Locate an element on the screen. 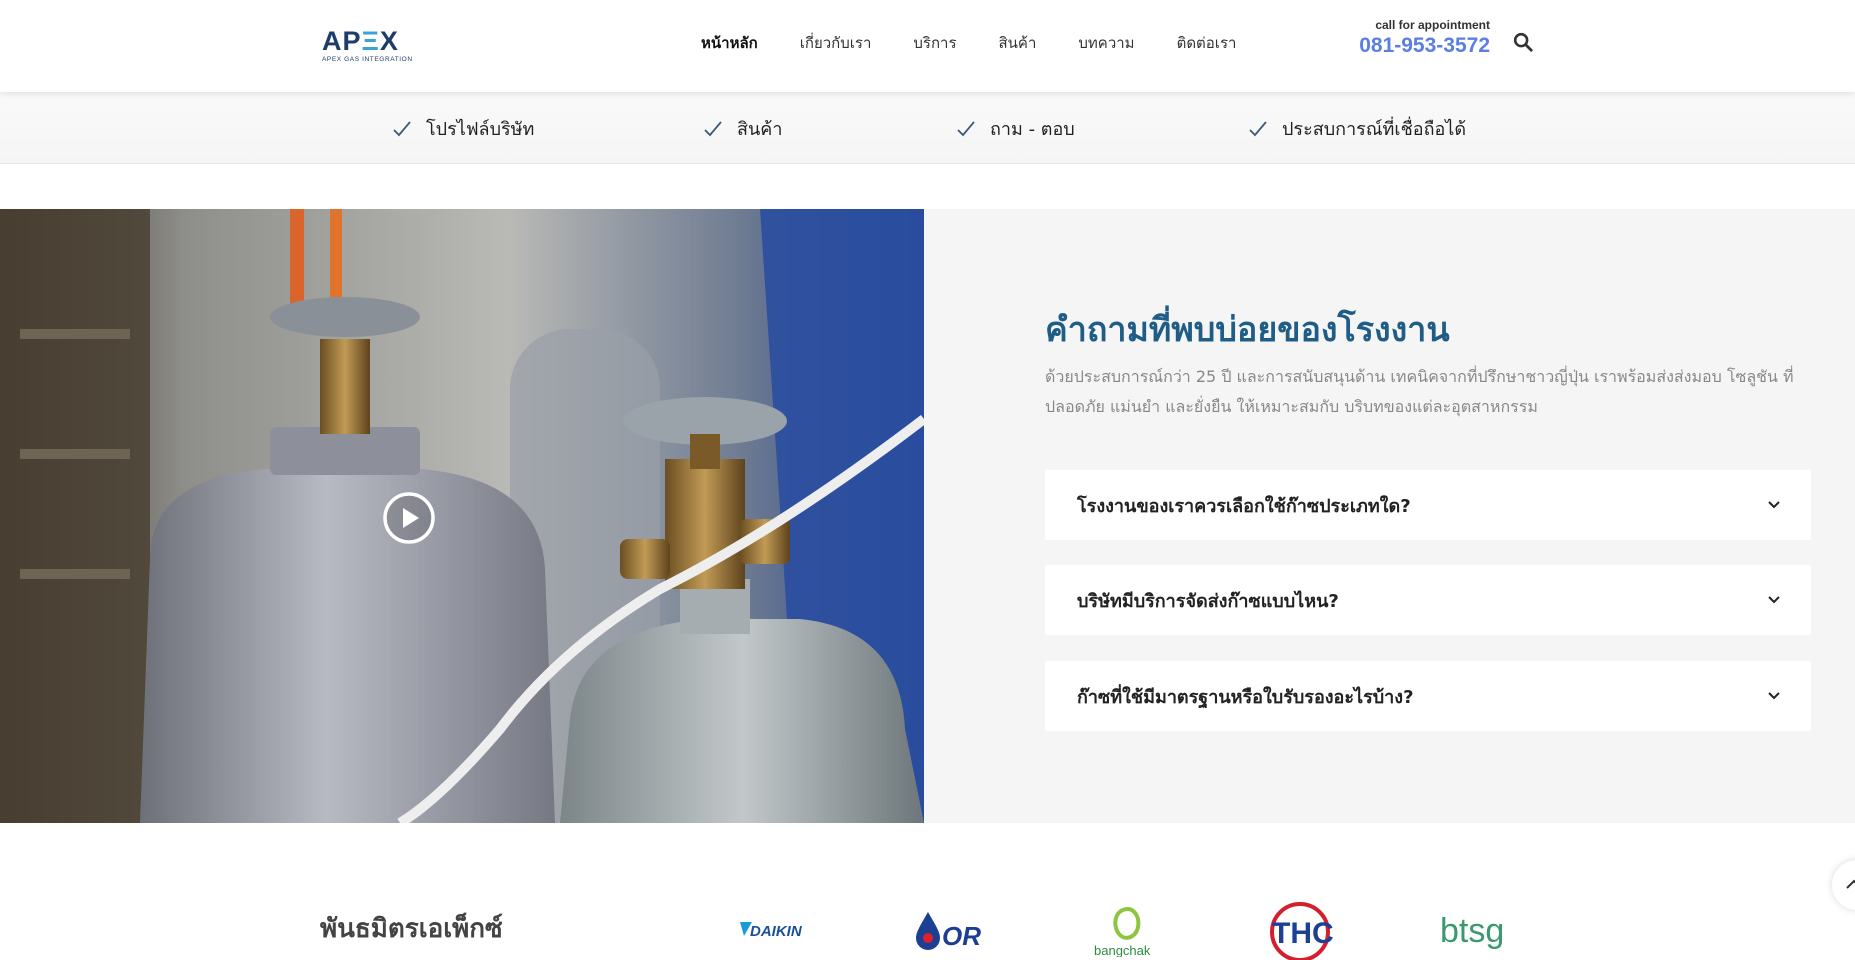 The width and height of the screenshot is (1855, 960). partner-logo-btsg: btsg is located at coordinates (1478, 930).